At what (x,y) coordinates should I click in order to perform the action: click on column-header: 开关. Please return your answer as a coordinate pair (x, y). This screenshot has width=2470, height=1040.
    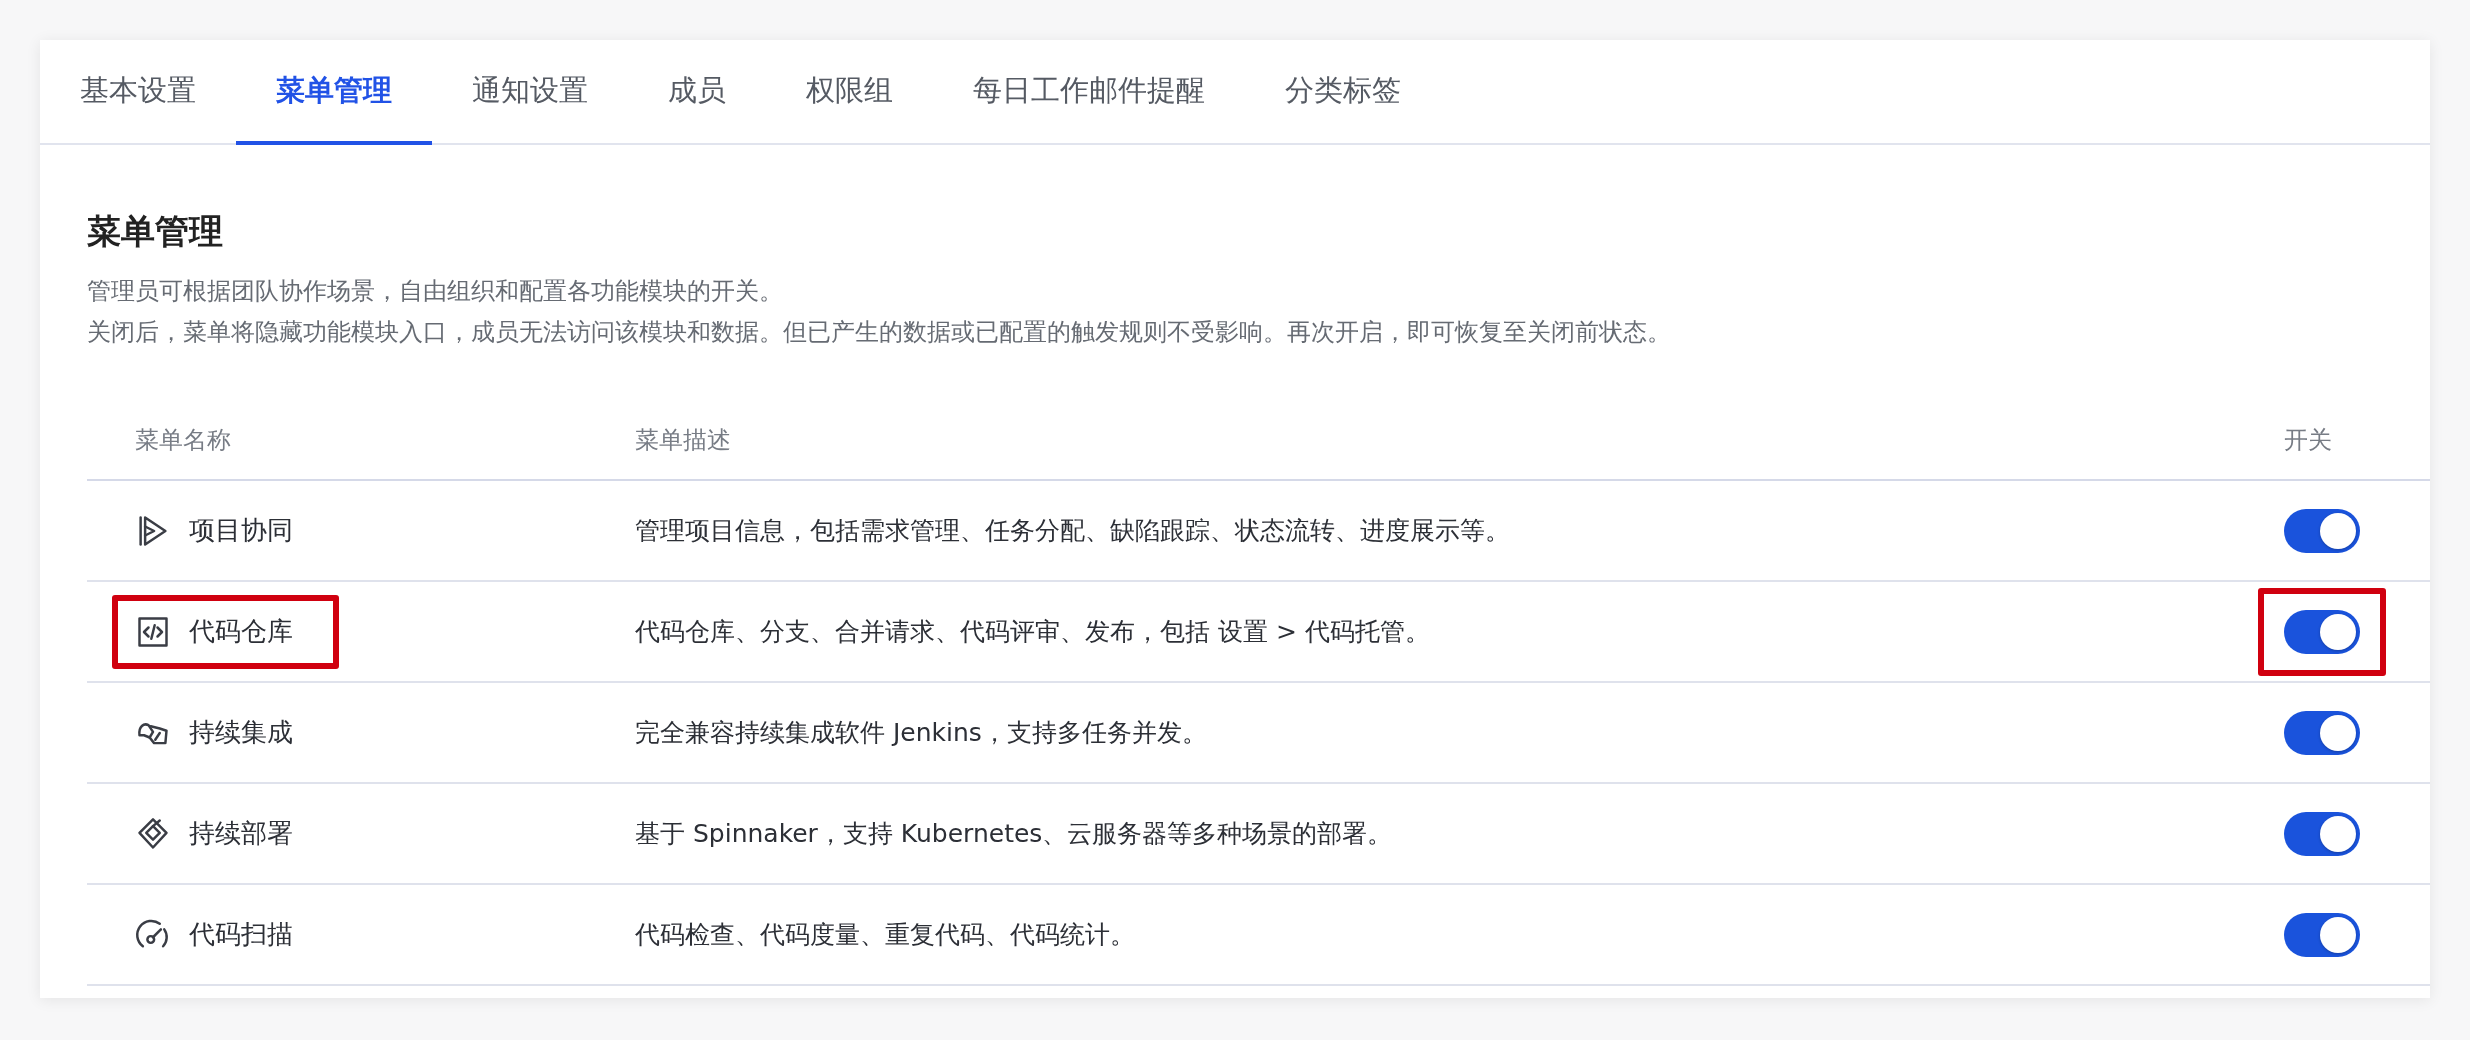
    Looking at the image, I should click on (2308, 439).